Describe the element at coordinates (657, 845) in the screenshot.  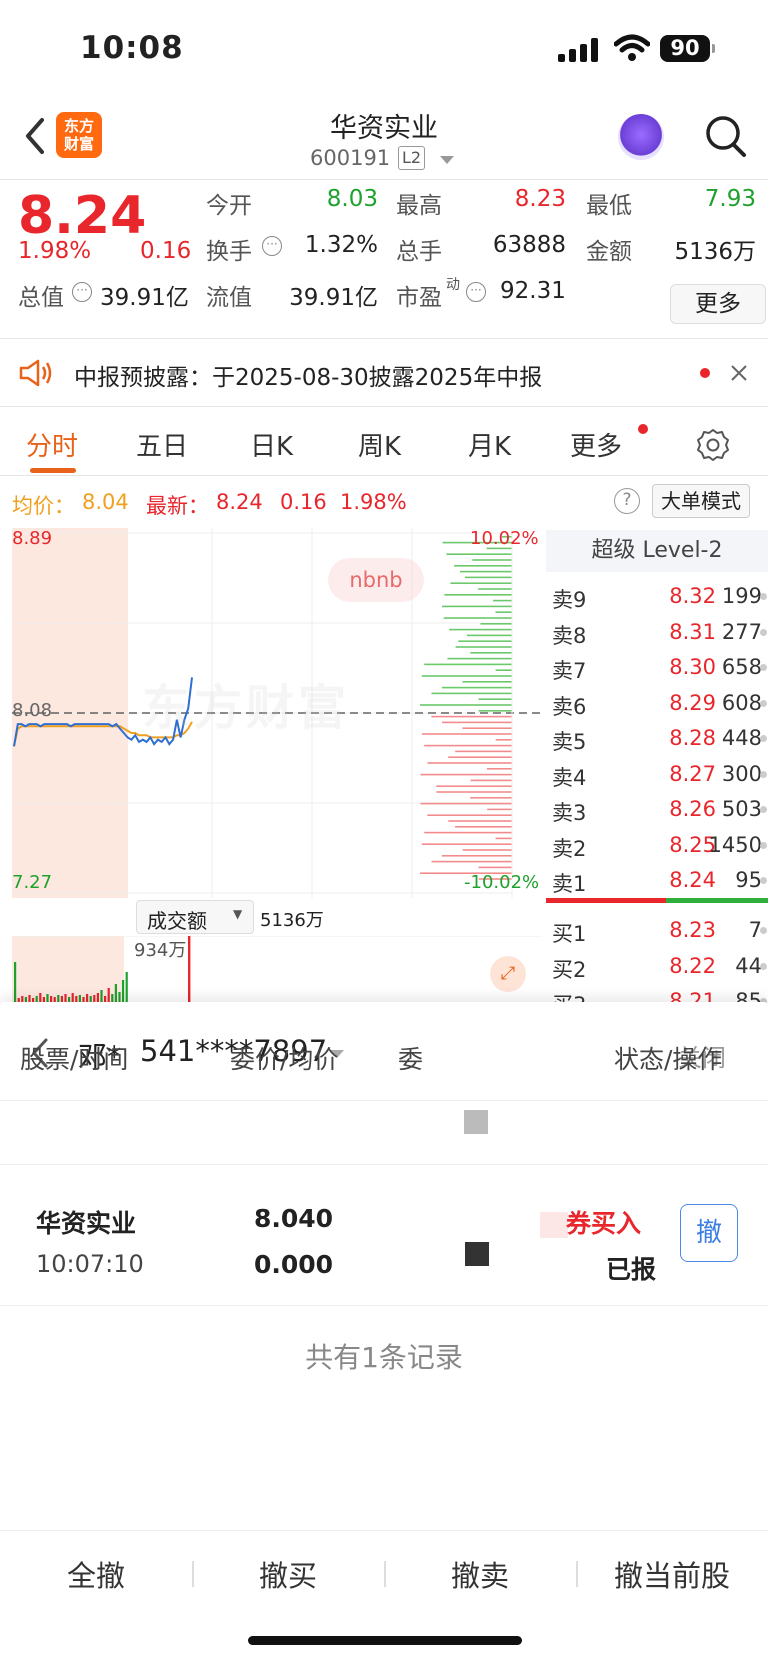
I see `ask-level-row: 卖2 8.25 1450` at that location.